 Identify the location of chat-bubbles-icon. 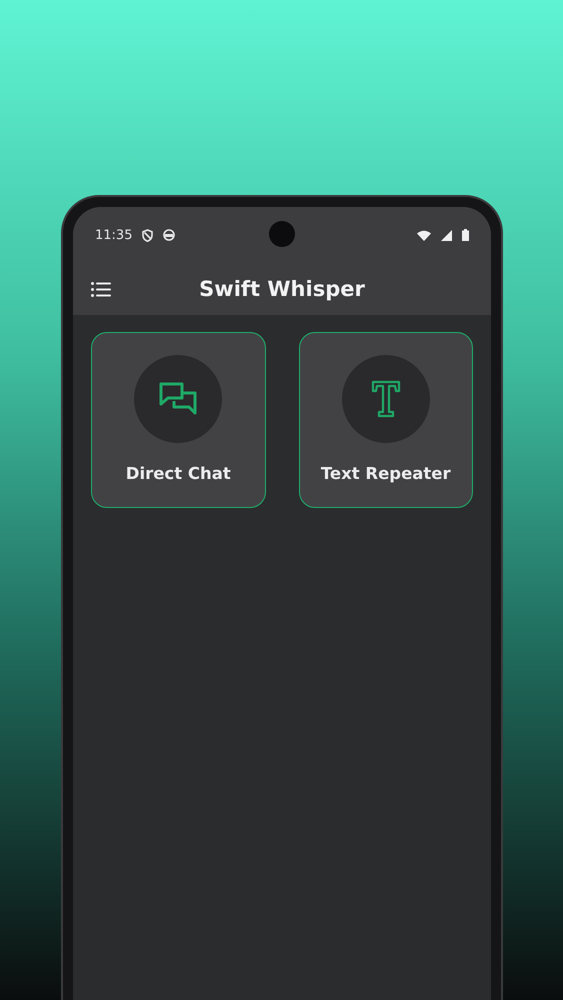
(178, 399).